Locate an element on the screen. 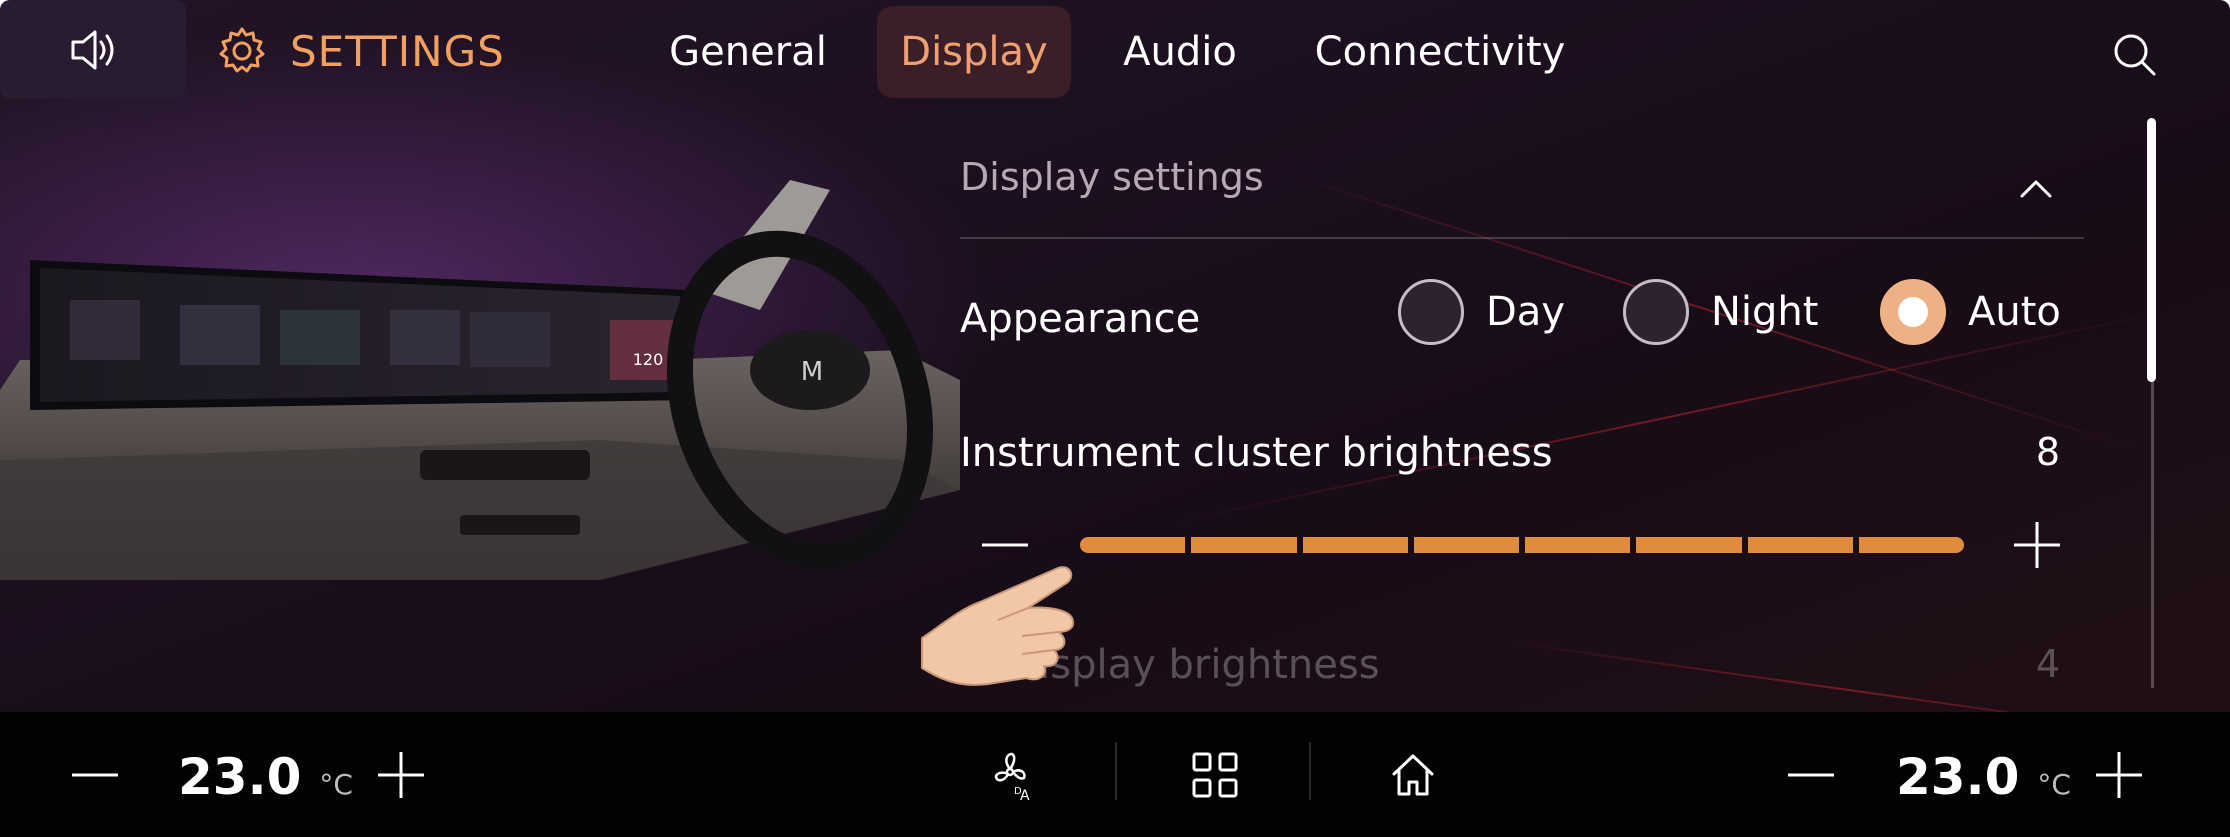 The height and width of the screenshot is (837, 2230). apps-button is located at coordinates (1215, 775).